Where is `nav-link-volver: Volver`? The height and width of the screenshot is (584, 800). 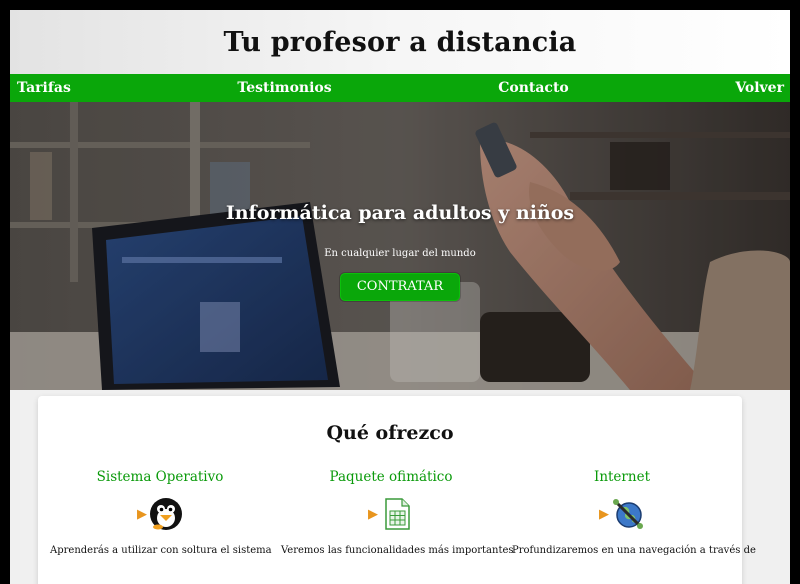 nav-link-volver: Volver is located at coordinates (759, 88).